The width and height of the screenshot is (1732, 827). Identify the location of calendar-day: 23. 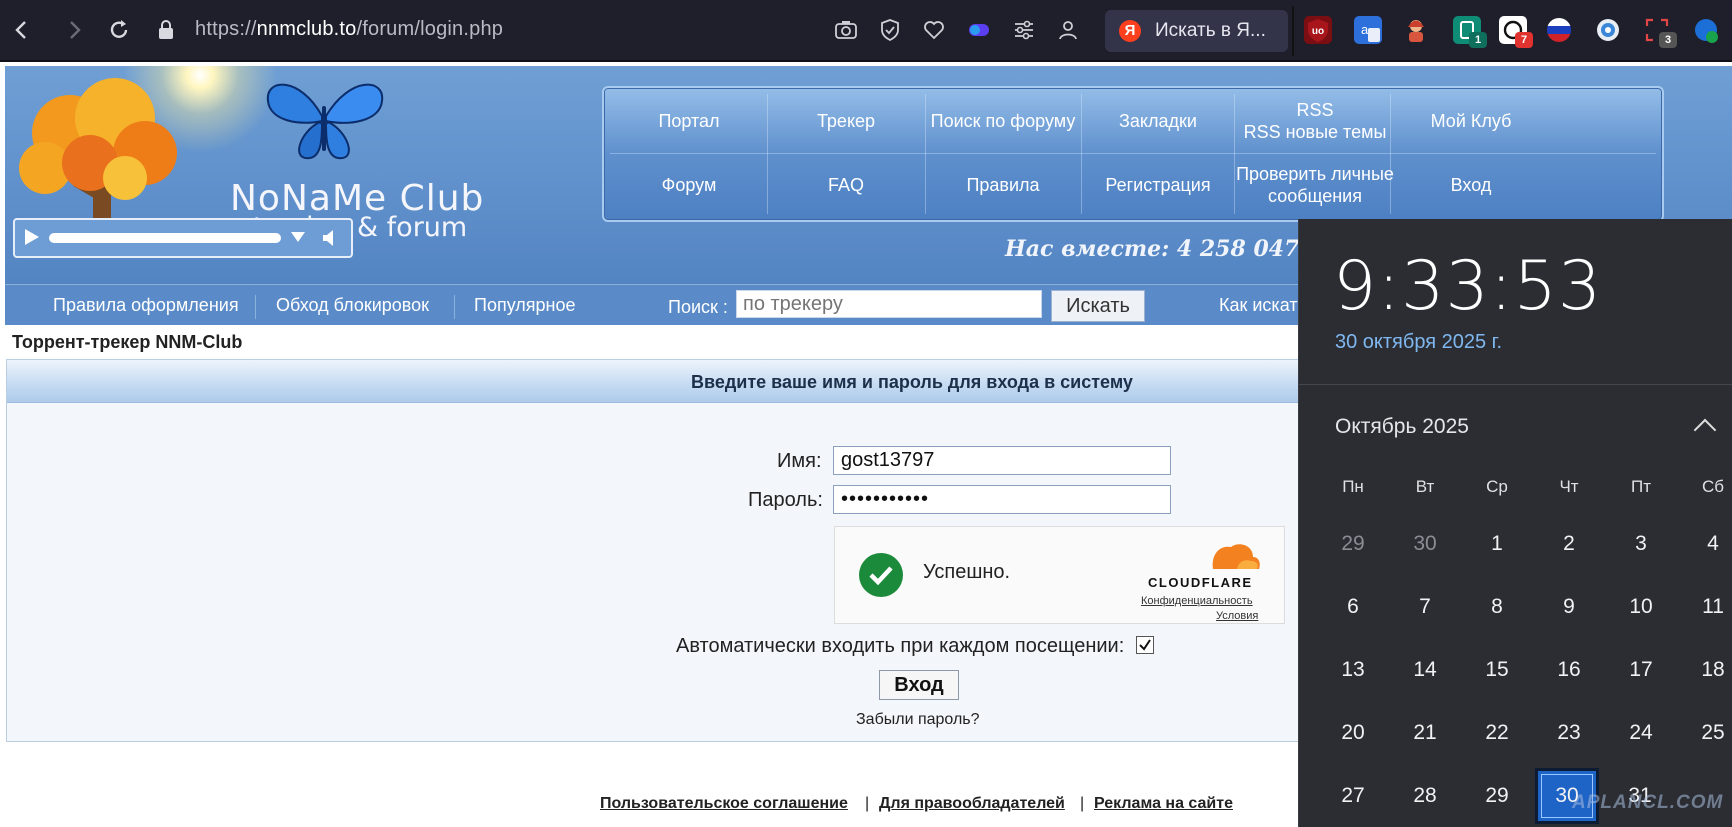
(1569, 733).